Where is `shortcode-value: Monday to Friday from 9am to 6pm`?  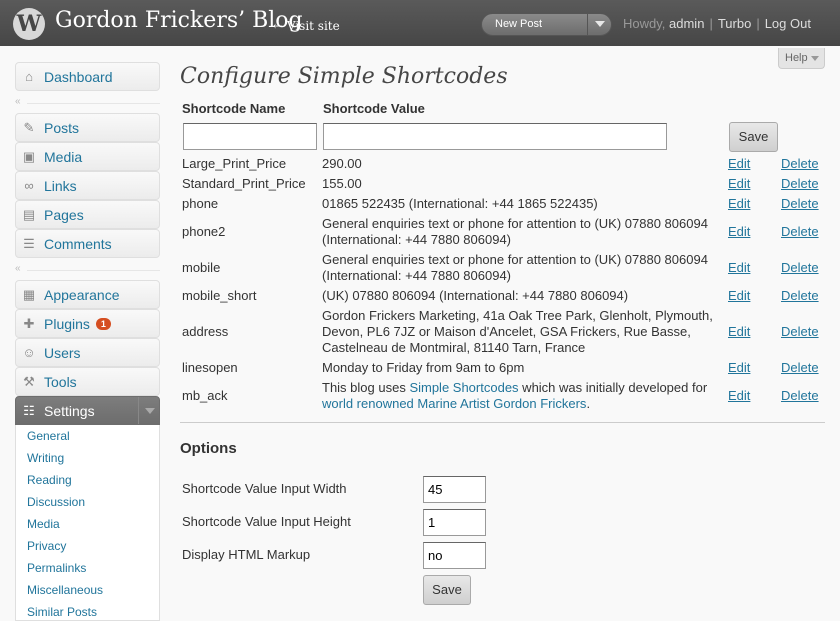
shortcode-value: Monday to Friday from 9am to 6pm is located at coordinates (423, 367).